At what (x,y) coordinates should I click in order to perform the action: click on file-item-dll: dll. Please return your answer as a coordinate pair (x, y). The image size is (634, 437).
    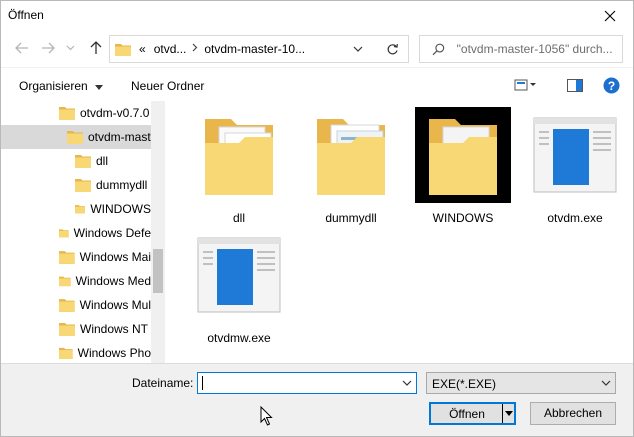
    Looking at the image, I should click on (239, 169).